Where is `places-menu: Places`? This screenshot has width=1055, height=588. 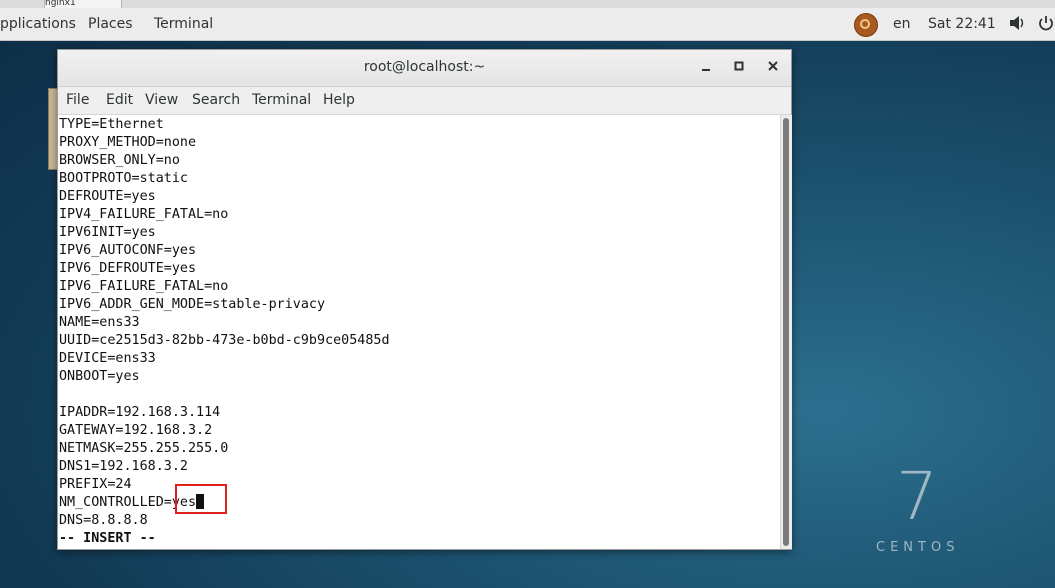 places-menu: Places is located at coordinates (110, 24).